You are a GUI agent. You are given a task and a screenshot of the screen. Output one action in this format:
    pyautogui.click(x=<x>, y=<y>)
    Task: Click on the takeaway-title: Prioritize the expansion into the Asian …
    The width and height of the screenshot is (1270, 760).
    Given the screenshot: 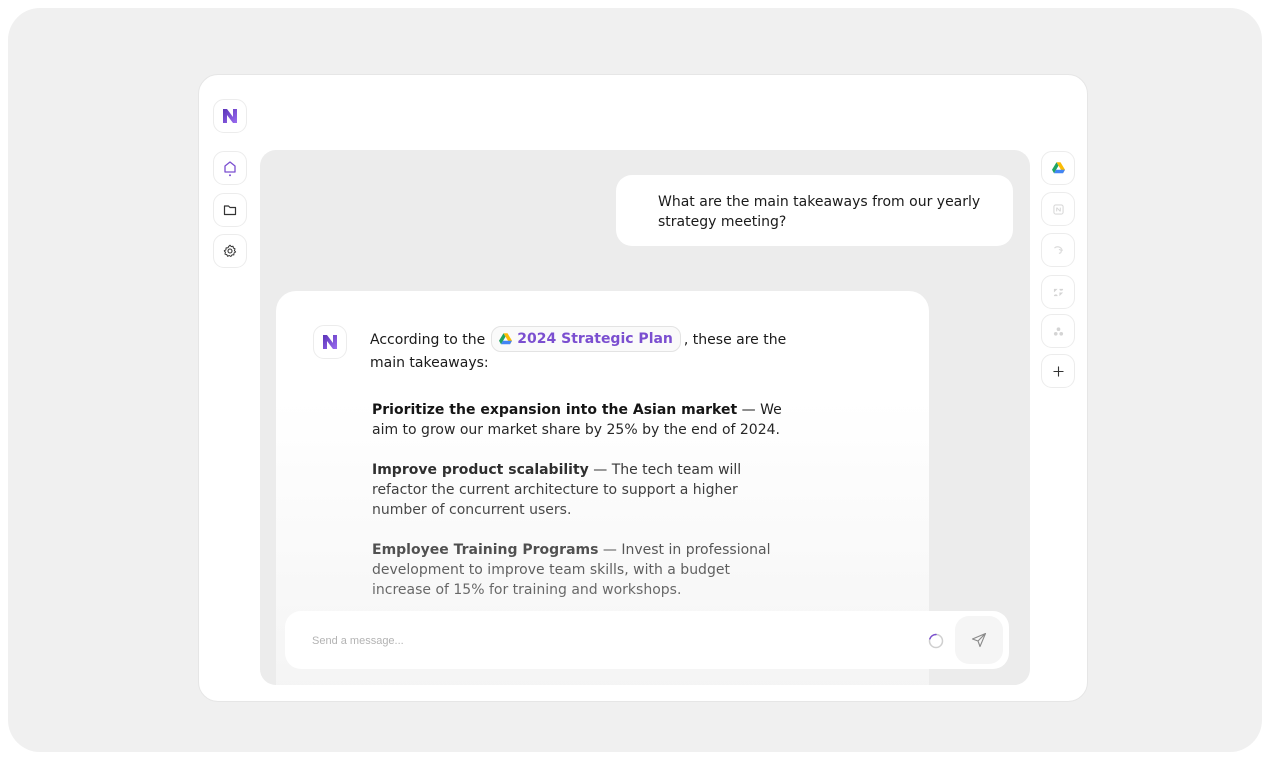 What is the action you would take?
    pyautogui.click(x=555, y=410)
    